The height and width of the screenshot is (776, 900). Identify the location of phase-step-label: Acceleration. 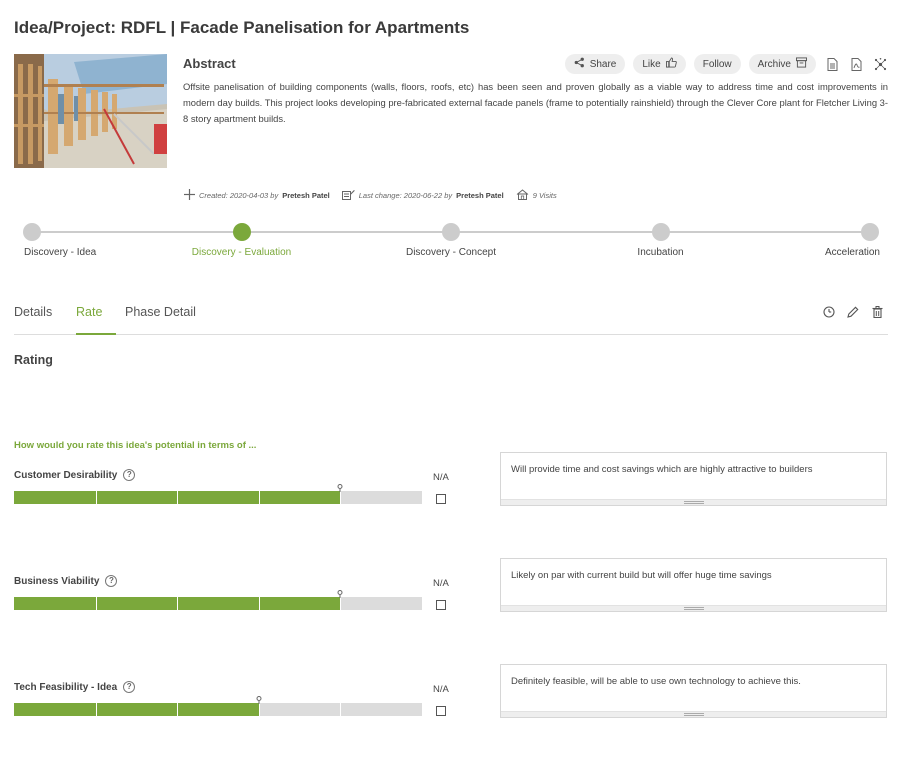
(852, 252).